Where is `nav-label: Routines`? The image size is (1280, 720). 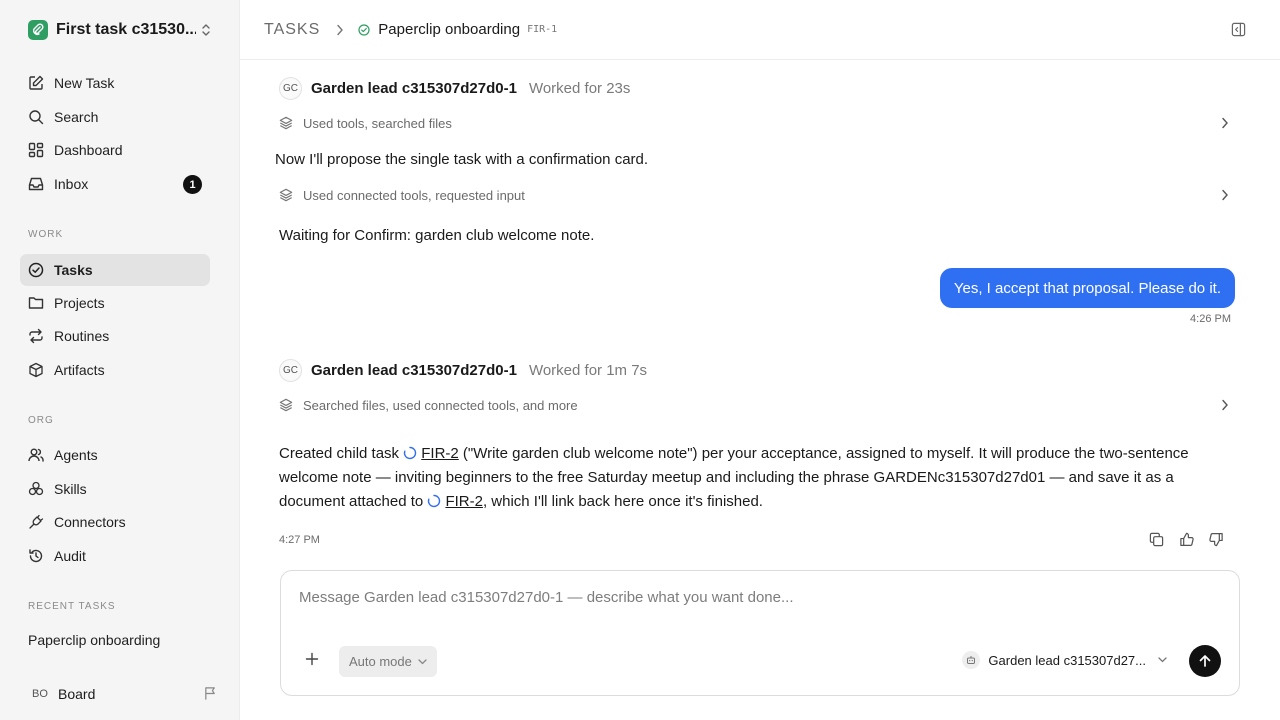
nav-label: Routines is located at coordinates (82, 336).